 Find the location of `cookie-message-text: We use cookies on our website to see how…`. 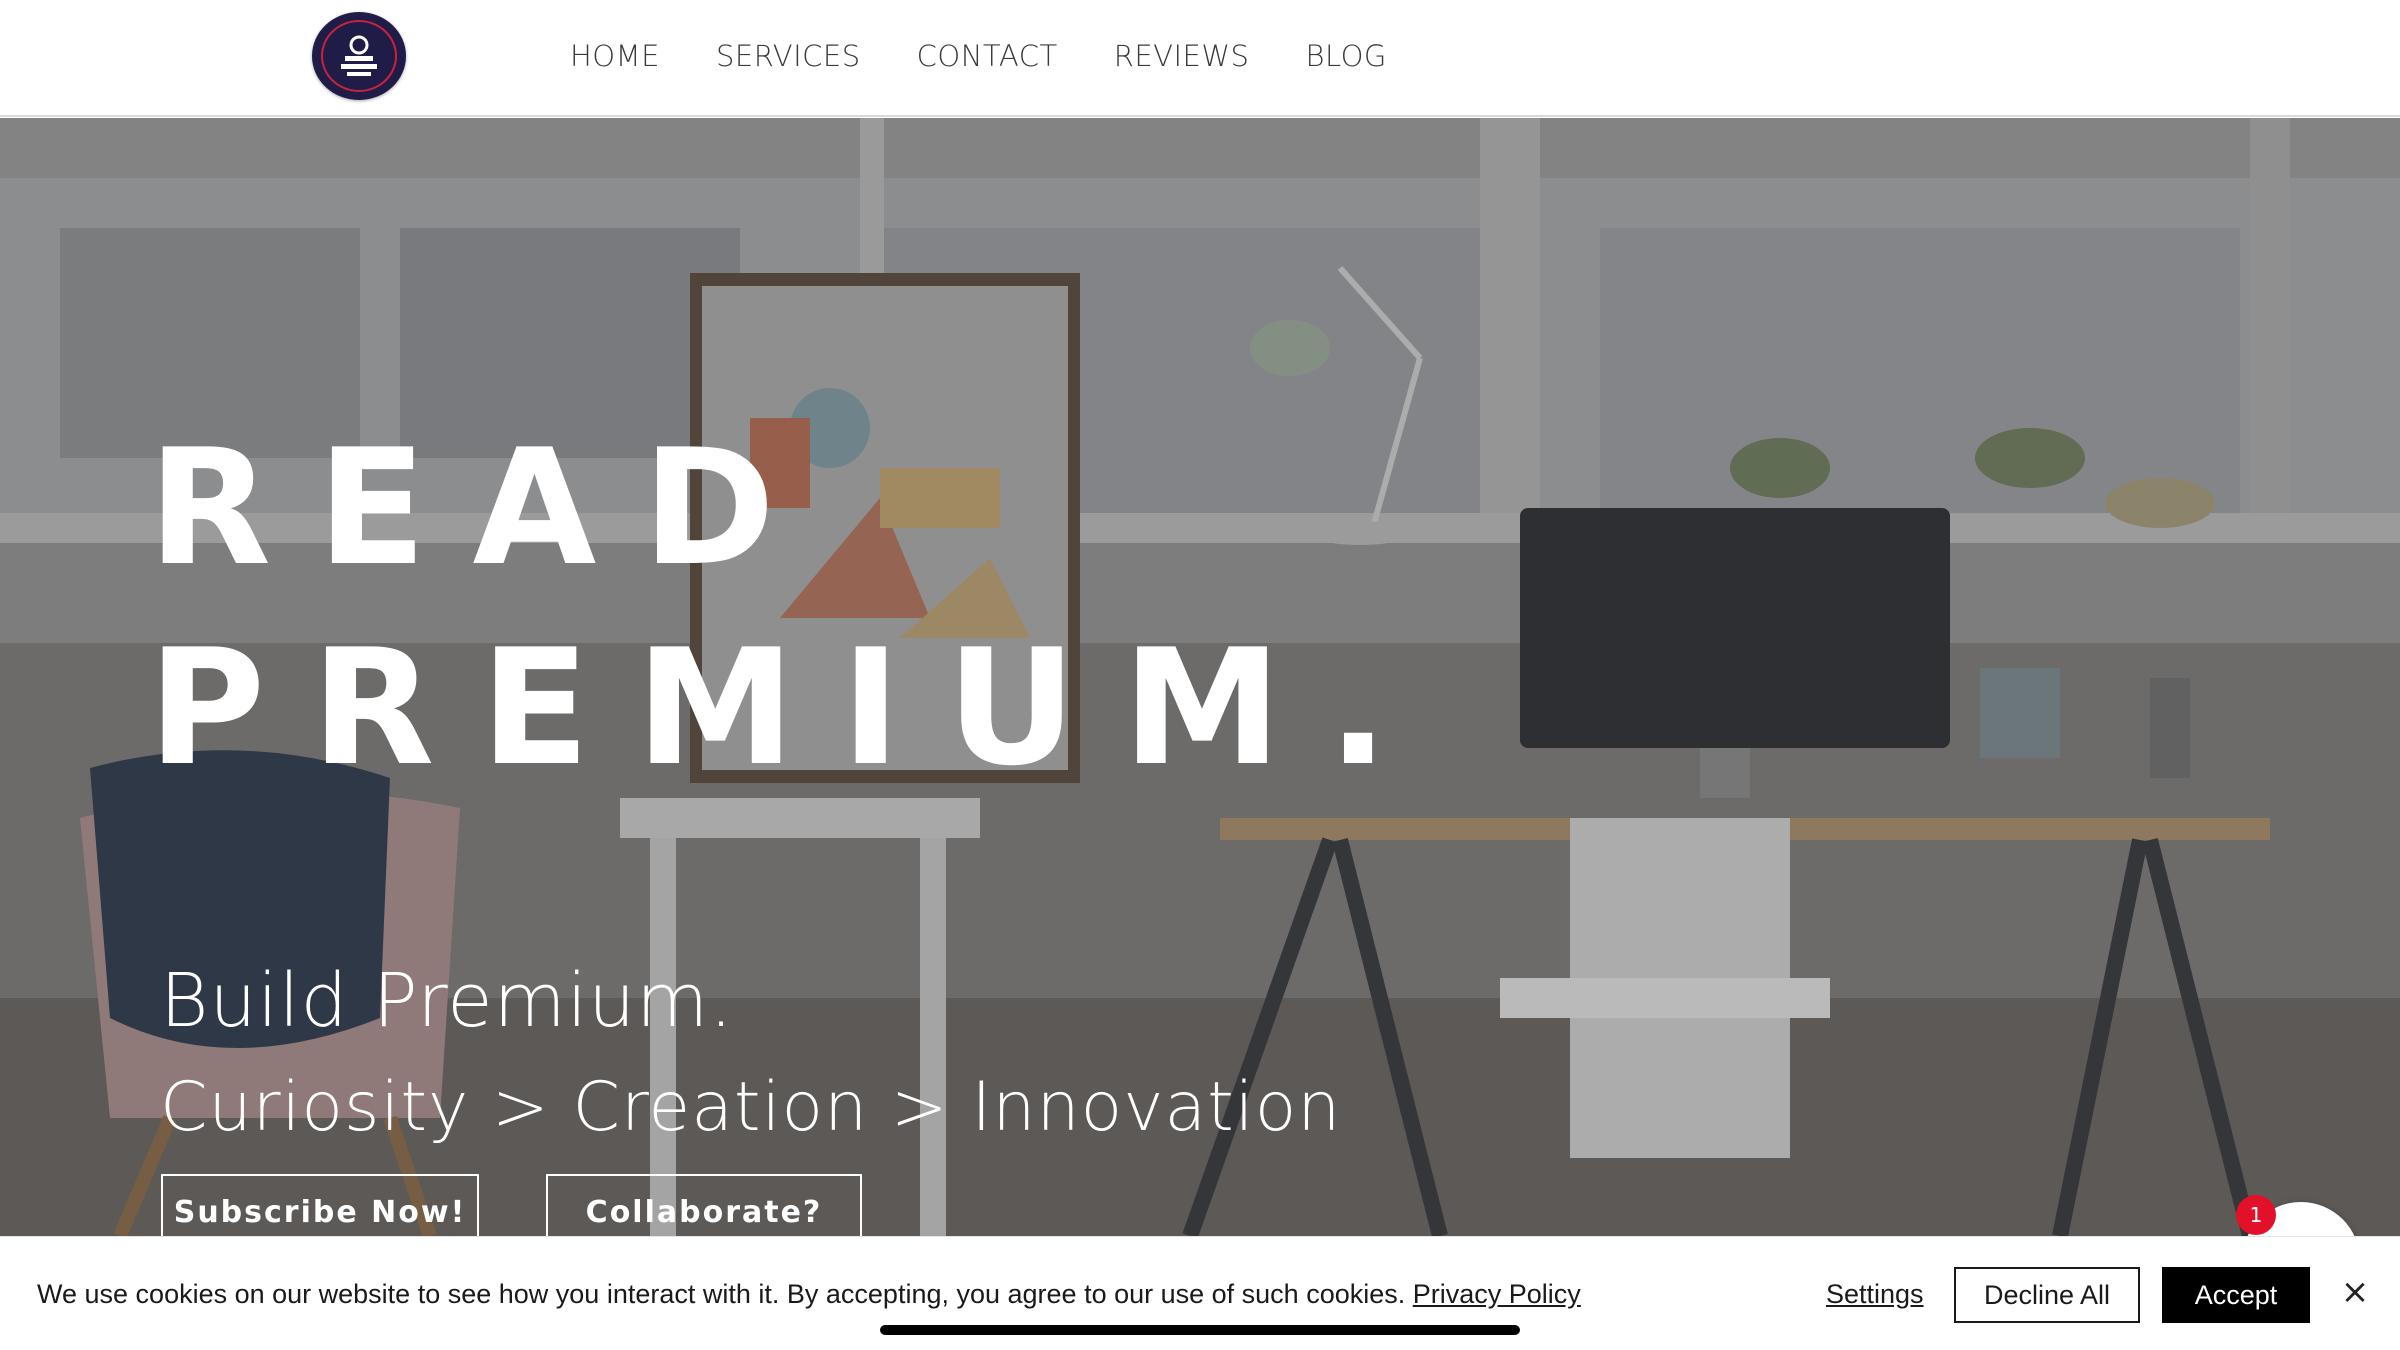

cookie-message-text: We use cookies on our website to see how… is located at coordinates (725, 1294).